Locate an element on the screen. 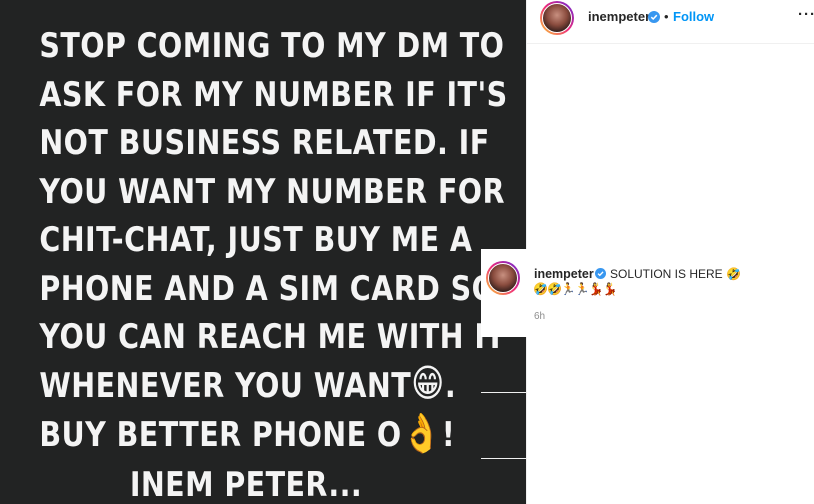 Image resolution: width=814 pixels, height=504 pixels. story-line-8: WHENEVER YOU WANT😁. is located at coordinates (247, 386).